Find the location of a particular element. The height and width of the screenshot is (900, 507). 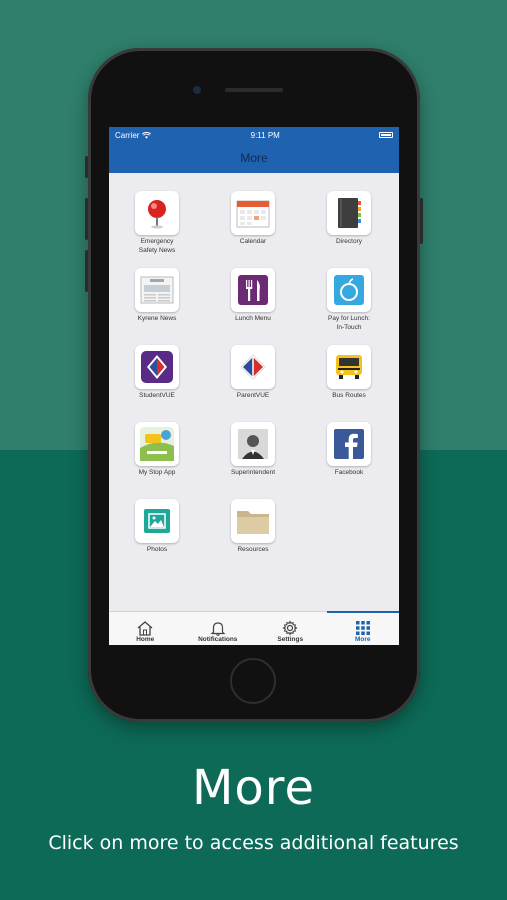

grid-icon is located at coordinates (362, 628).